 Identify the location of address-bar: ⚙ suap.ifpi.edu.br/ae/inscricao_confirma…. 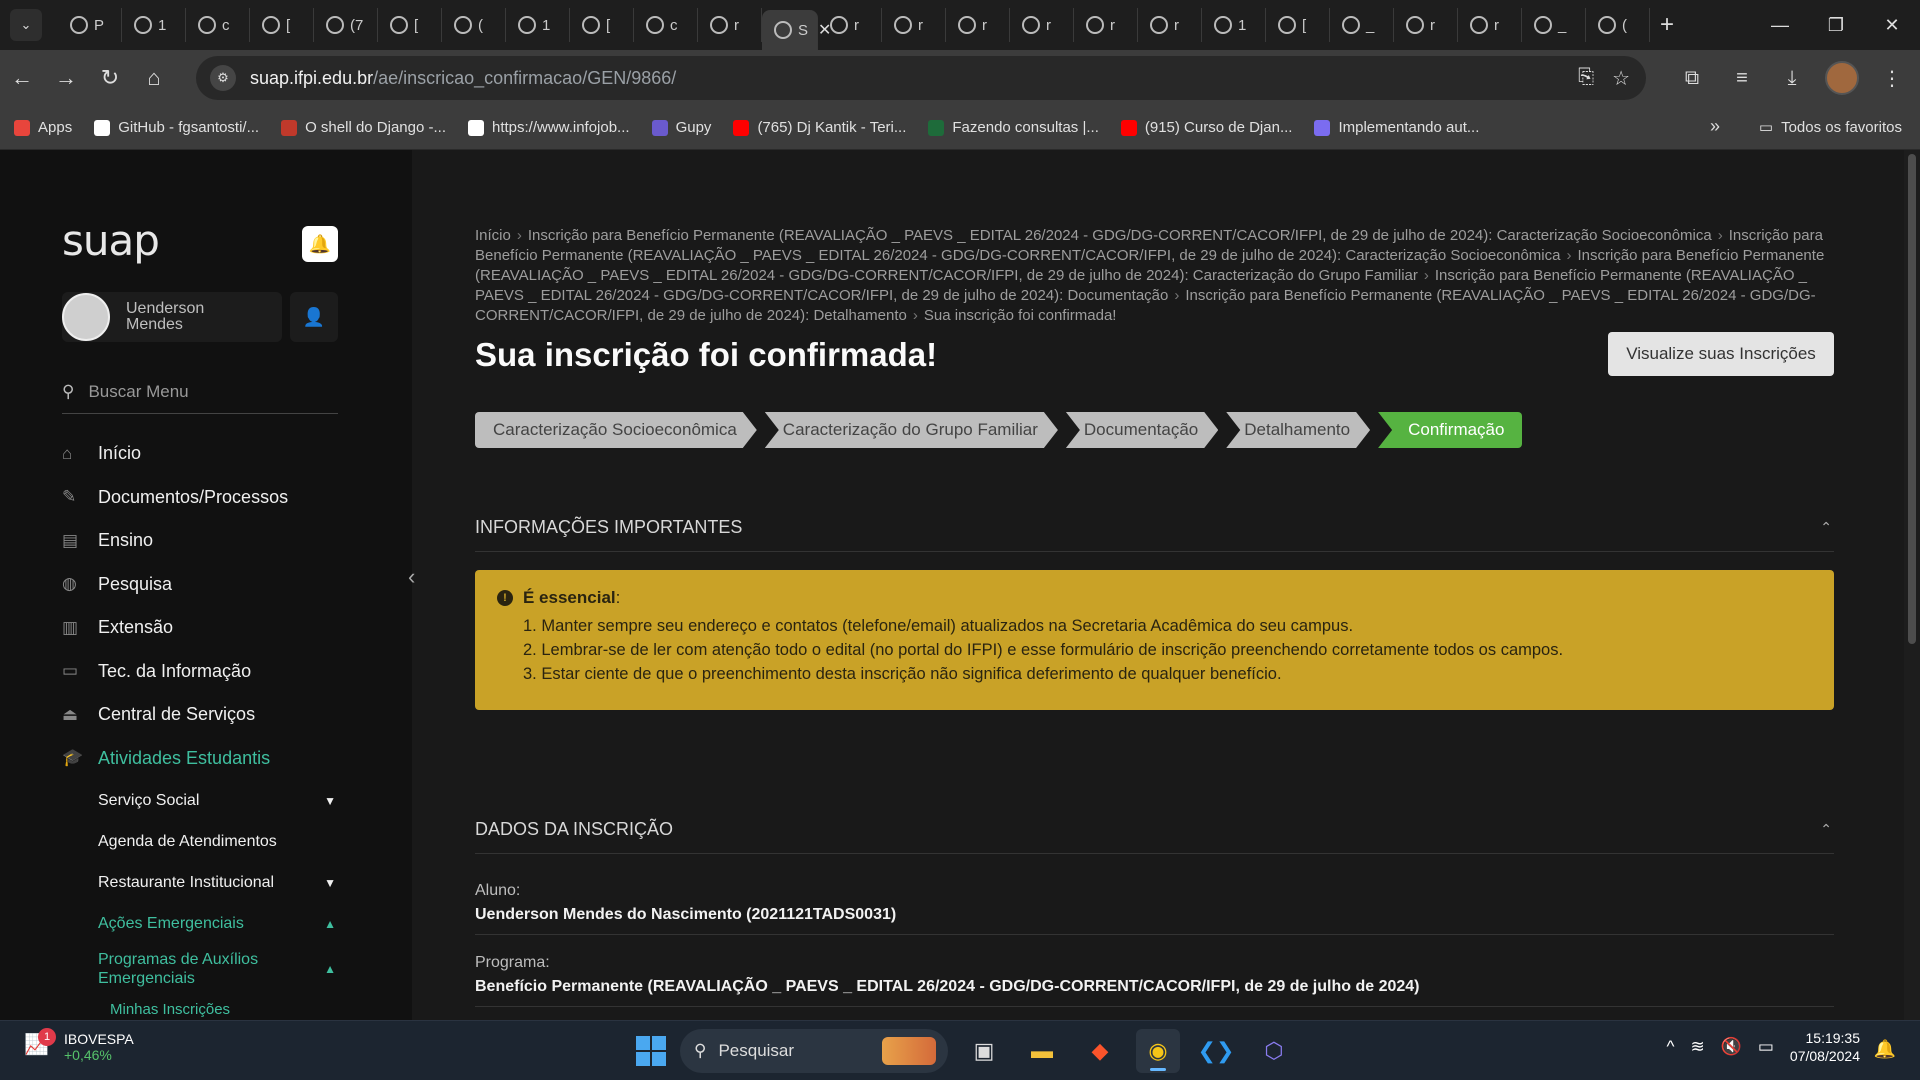
(921, 78).